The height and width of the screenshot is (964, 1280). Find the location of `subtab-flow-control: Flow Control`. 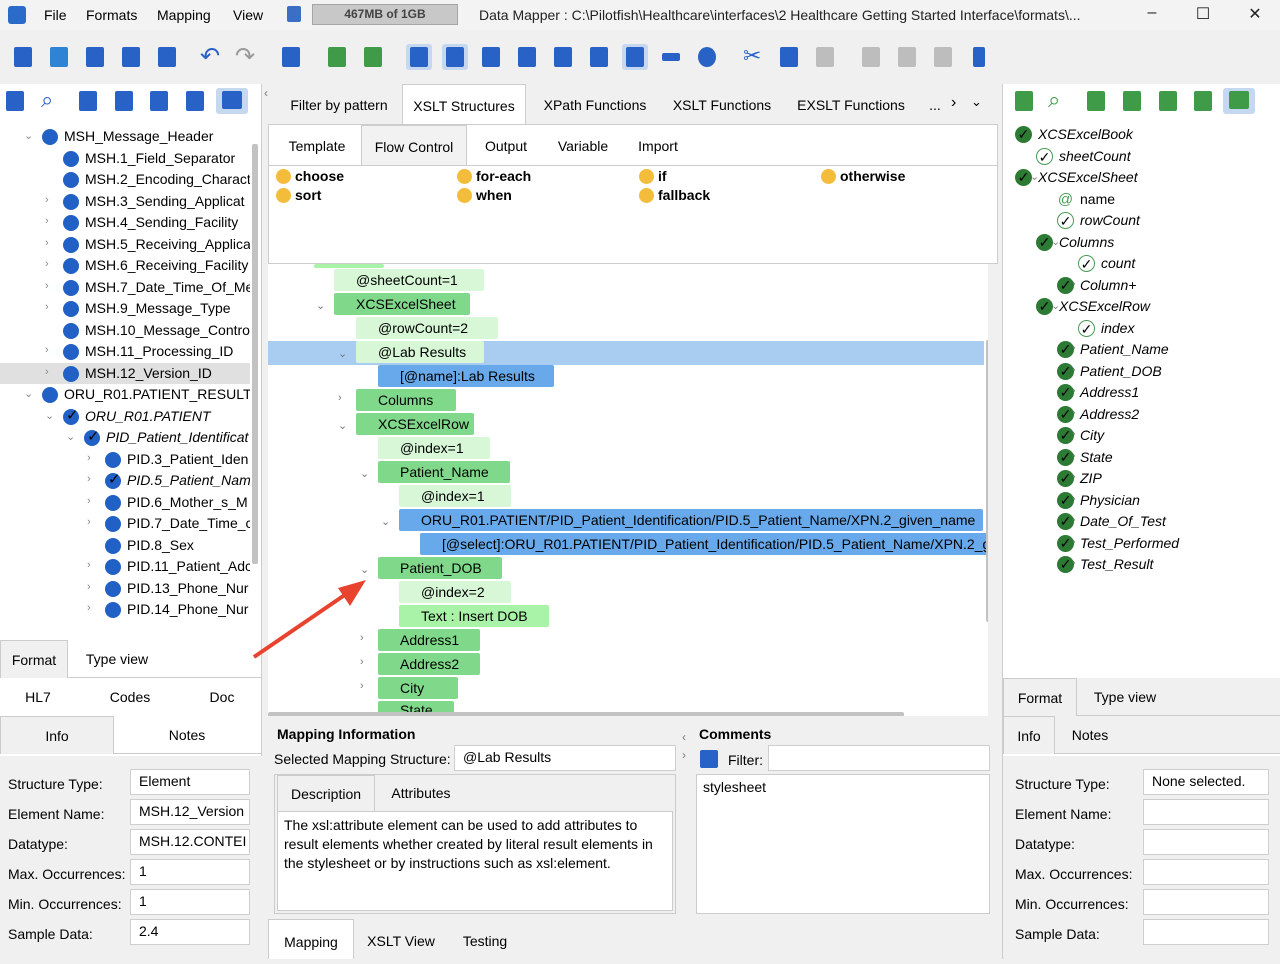

subtab-flow-control: Flow Control is located at coordinates (414, 145).